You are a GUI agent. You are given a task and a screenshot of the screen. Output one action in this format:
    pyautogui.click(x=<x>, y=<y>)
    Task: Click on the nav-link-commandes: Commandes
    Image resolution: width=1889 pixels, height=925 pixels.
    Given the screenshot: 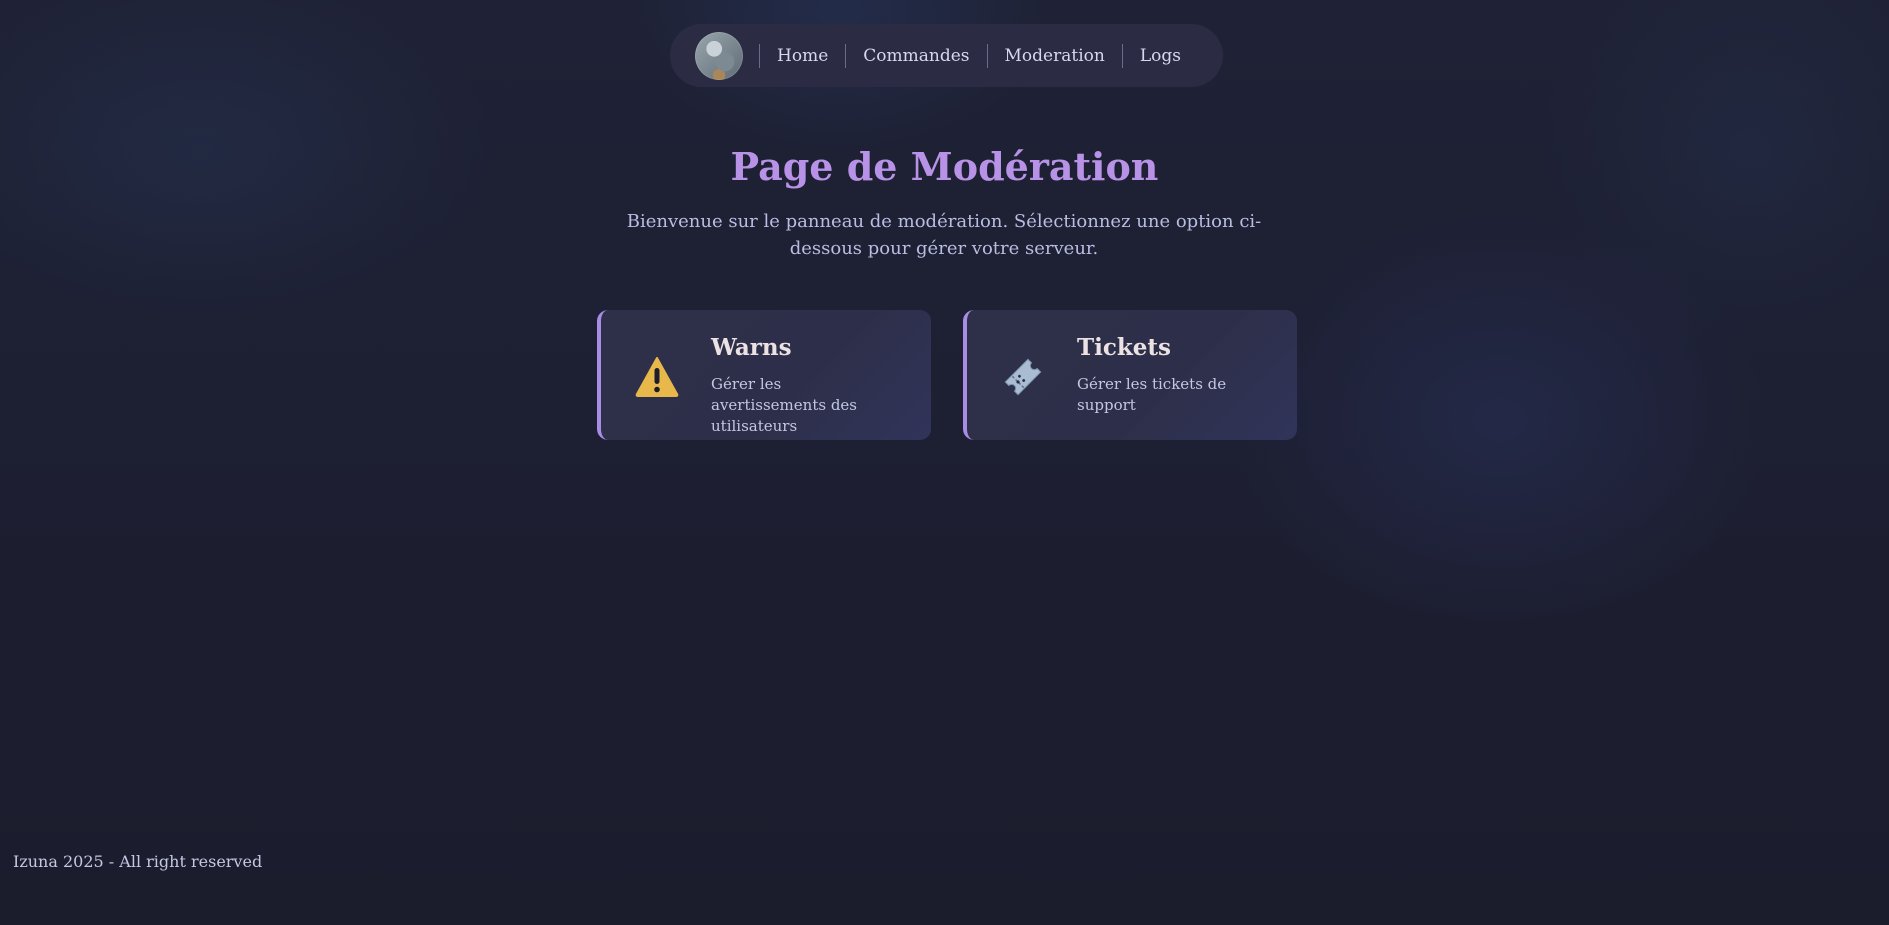 What is the action you would take?
    pyautogui.click(x=916, y=56)
    